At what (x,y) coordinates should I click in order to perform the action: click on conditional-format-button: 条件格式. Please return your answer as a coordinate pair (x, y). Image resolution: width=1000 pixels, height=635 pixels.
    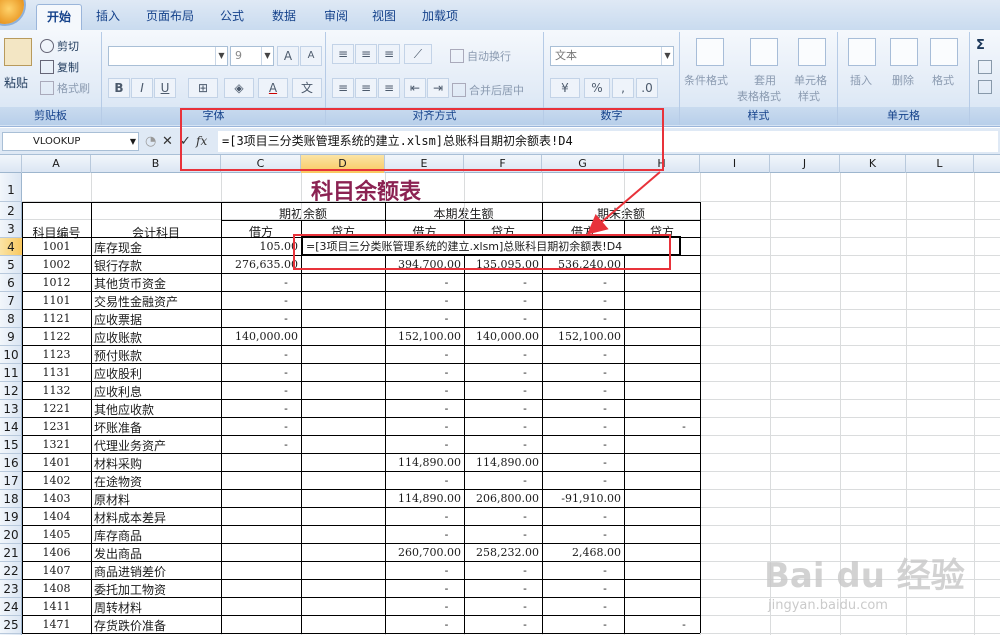
    Looking at the image, I should click on (706, 80).